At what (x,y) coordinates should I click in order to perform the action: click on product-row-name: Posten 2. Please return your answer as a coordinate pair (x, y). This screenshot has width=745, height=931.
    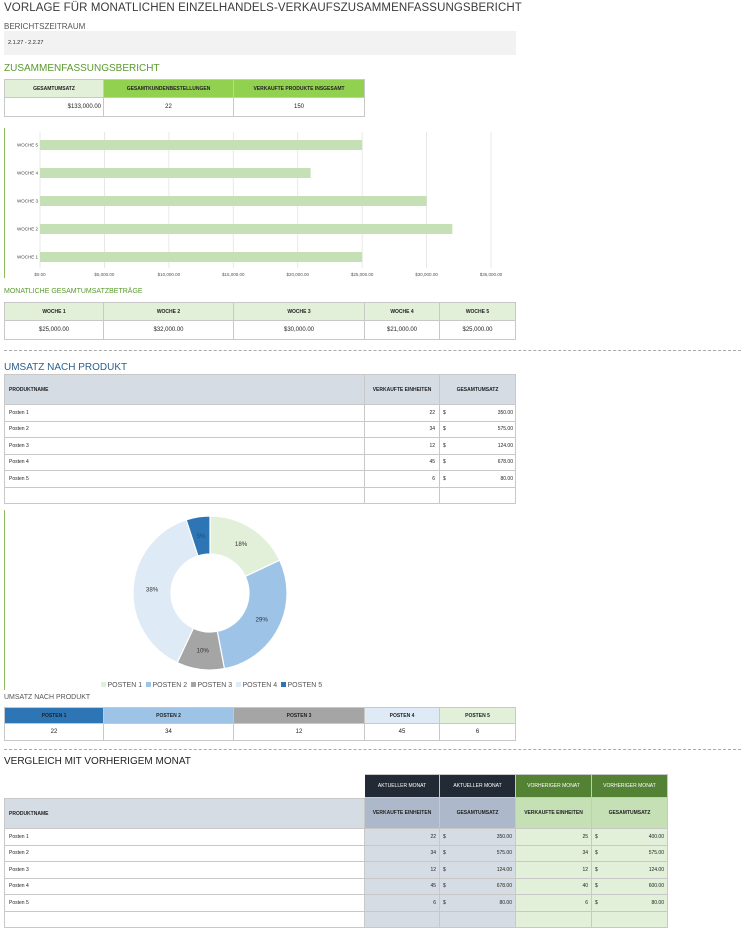
    Looking at the image, I should click on (184, 429).